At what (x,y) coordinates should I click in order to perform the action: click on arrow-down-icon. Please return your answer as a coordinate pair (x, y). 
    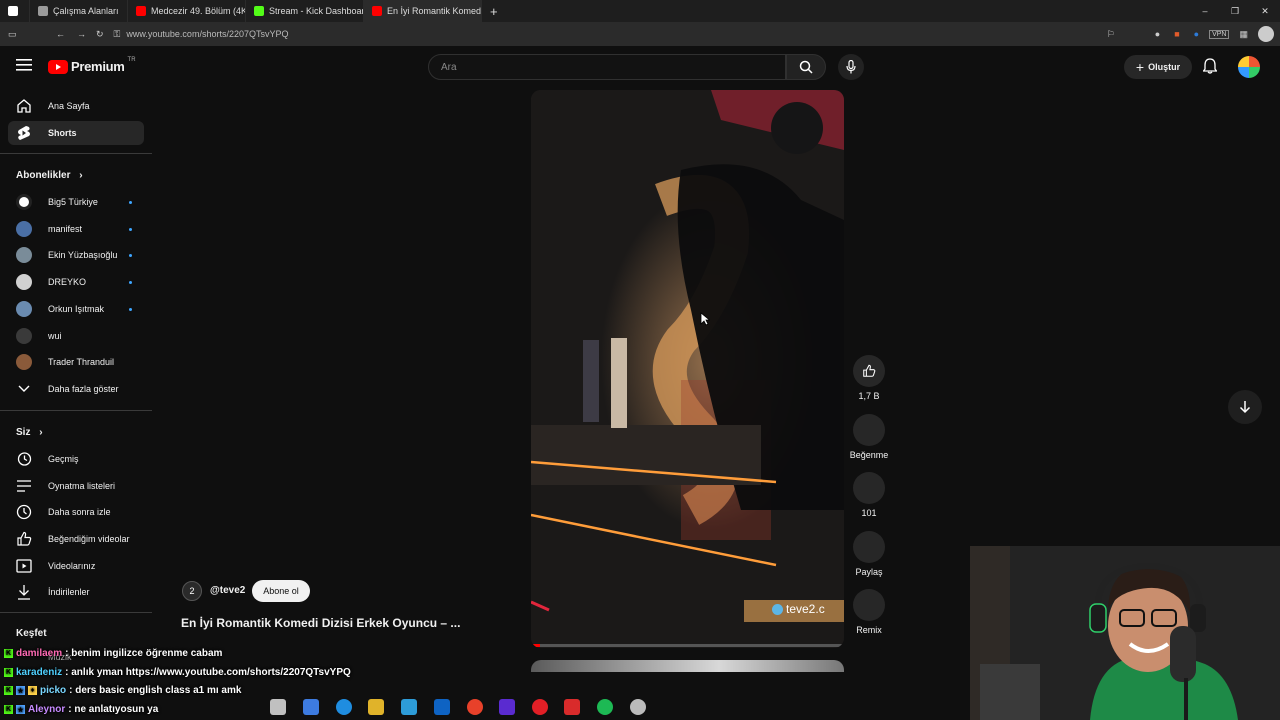
    Looking at the image, I should click on (1245, 407).